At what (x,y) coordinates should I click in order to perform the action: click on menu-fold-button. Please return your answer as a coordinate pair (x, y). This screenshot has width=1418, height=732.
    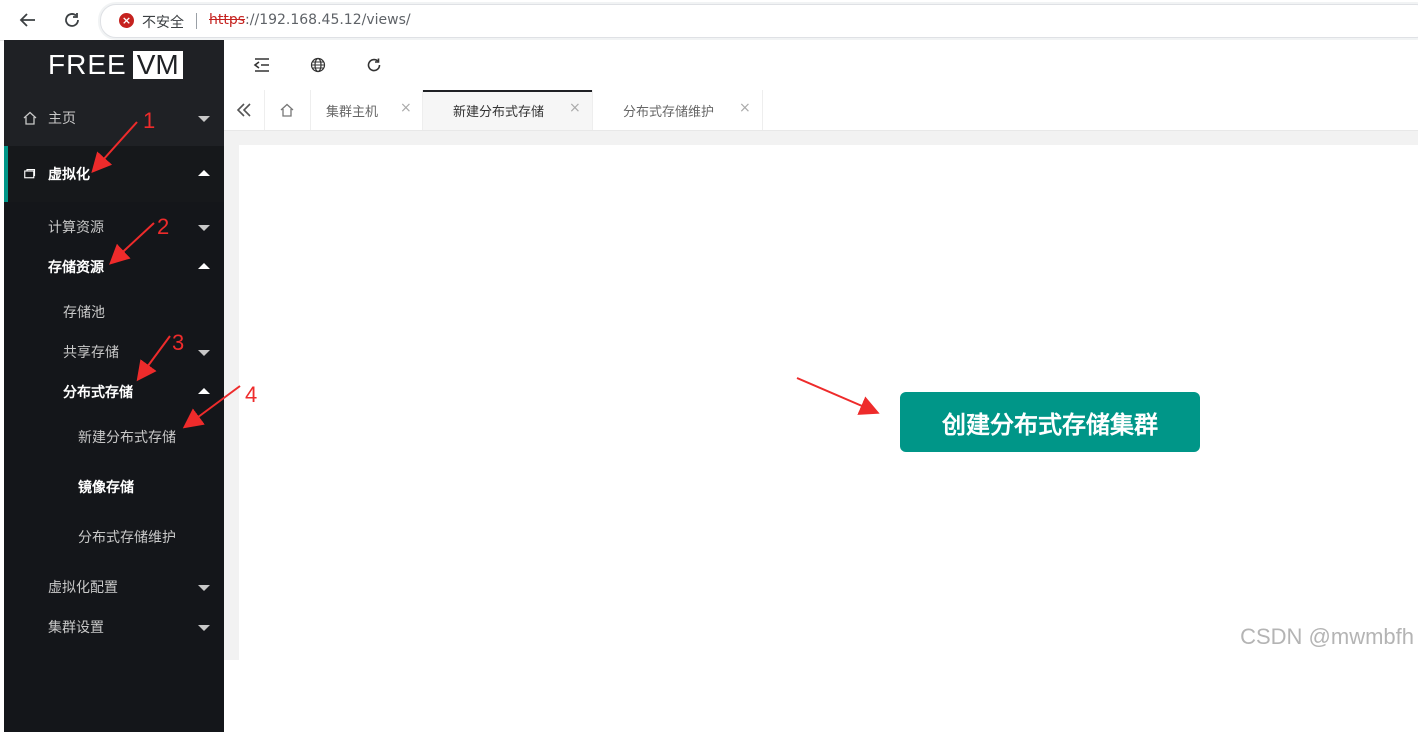
    Looking at the image, I should click on (262, 65).